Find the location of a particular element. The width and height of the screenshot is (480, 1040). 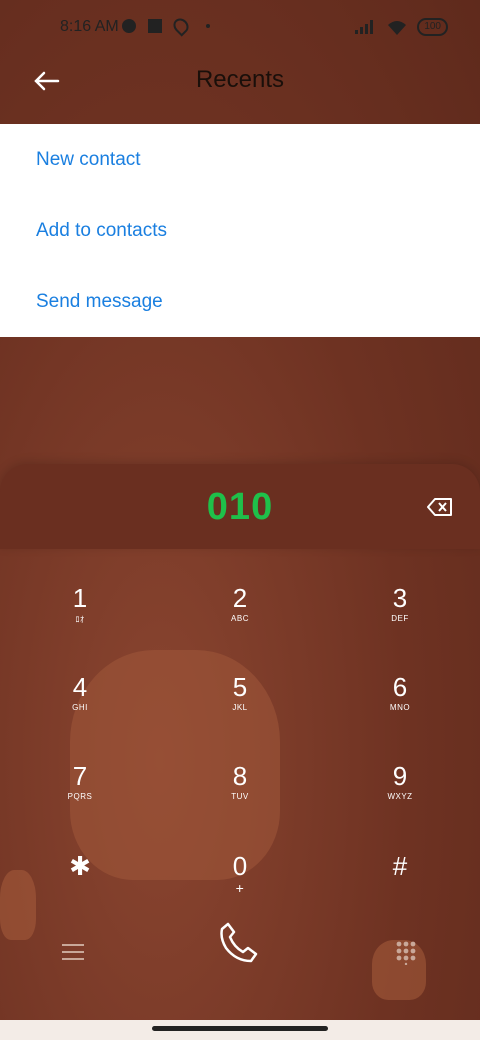

header: Recents is located at coordinates (240, 90).